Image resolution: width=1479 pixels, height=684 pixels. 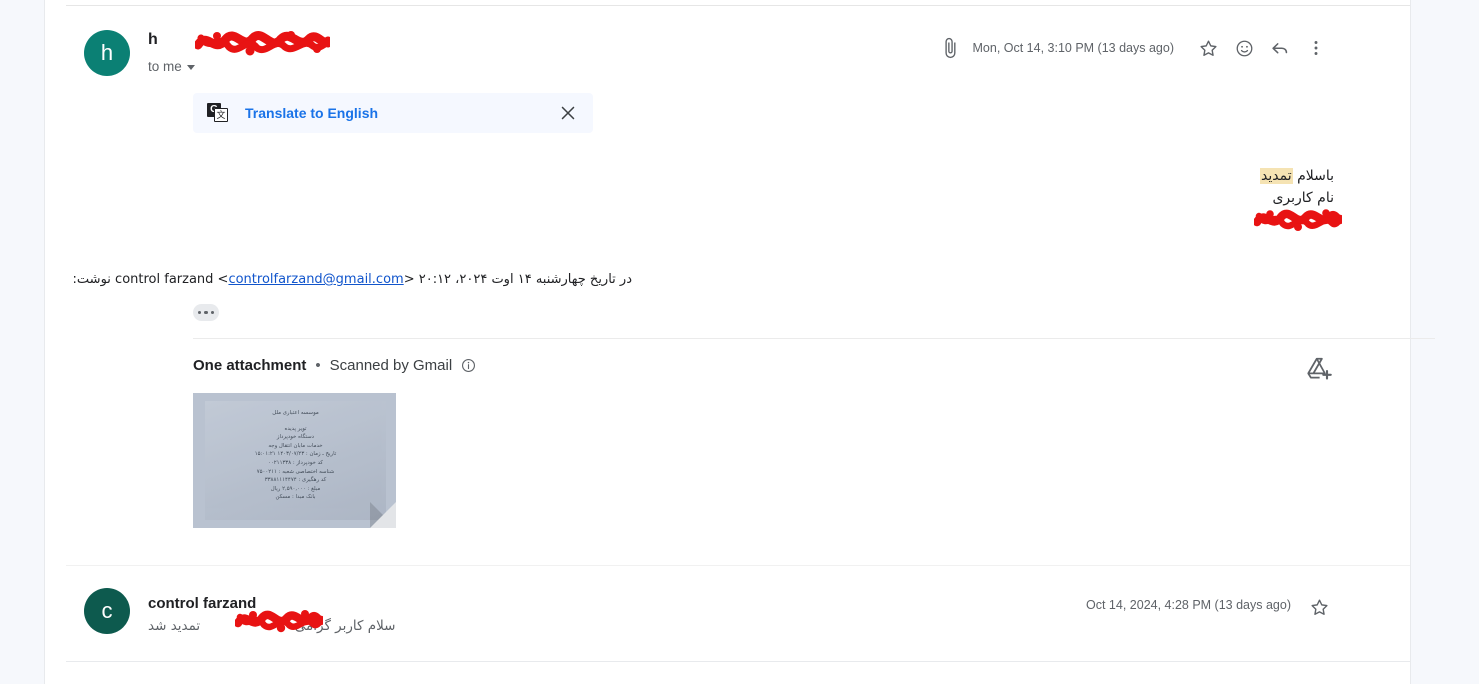 What do you see at coordinates (1276, 176) in the screenshot?
I see `body-line-1-highlight: تمدید` at bounding box center [1276, 176].